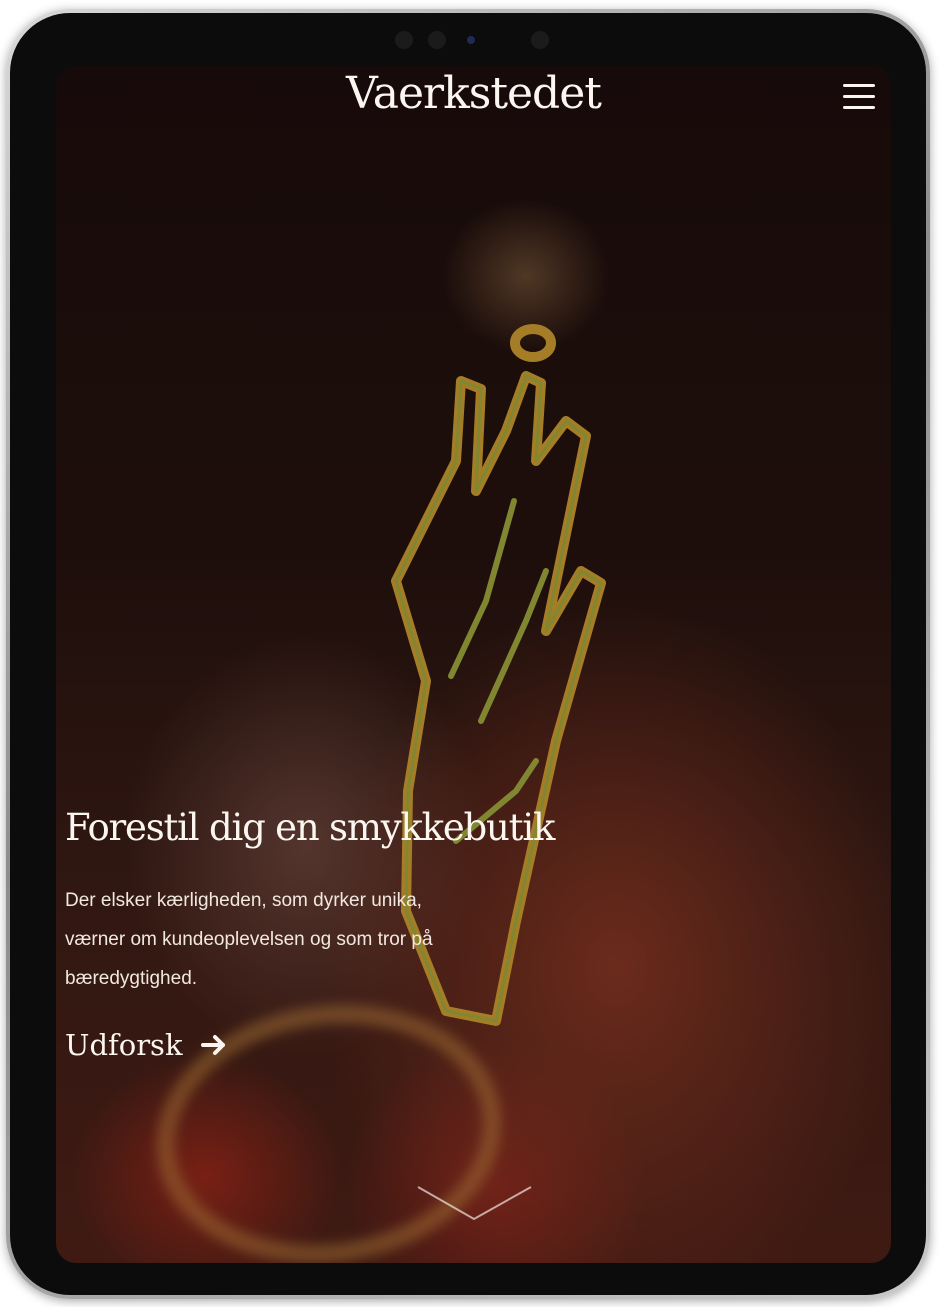  Describe the element at coordinates (473, 93) in the screenshot. I see `site-logo: Vaerkstedet` at that location.